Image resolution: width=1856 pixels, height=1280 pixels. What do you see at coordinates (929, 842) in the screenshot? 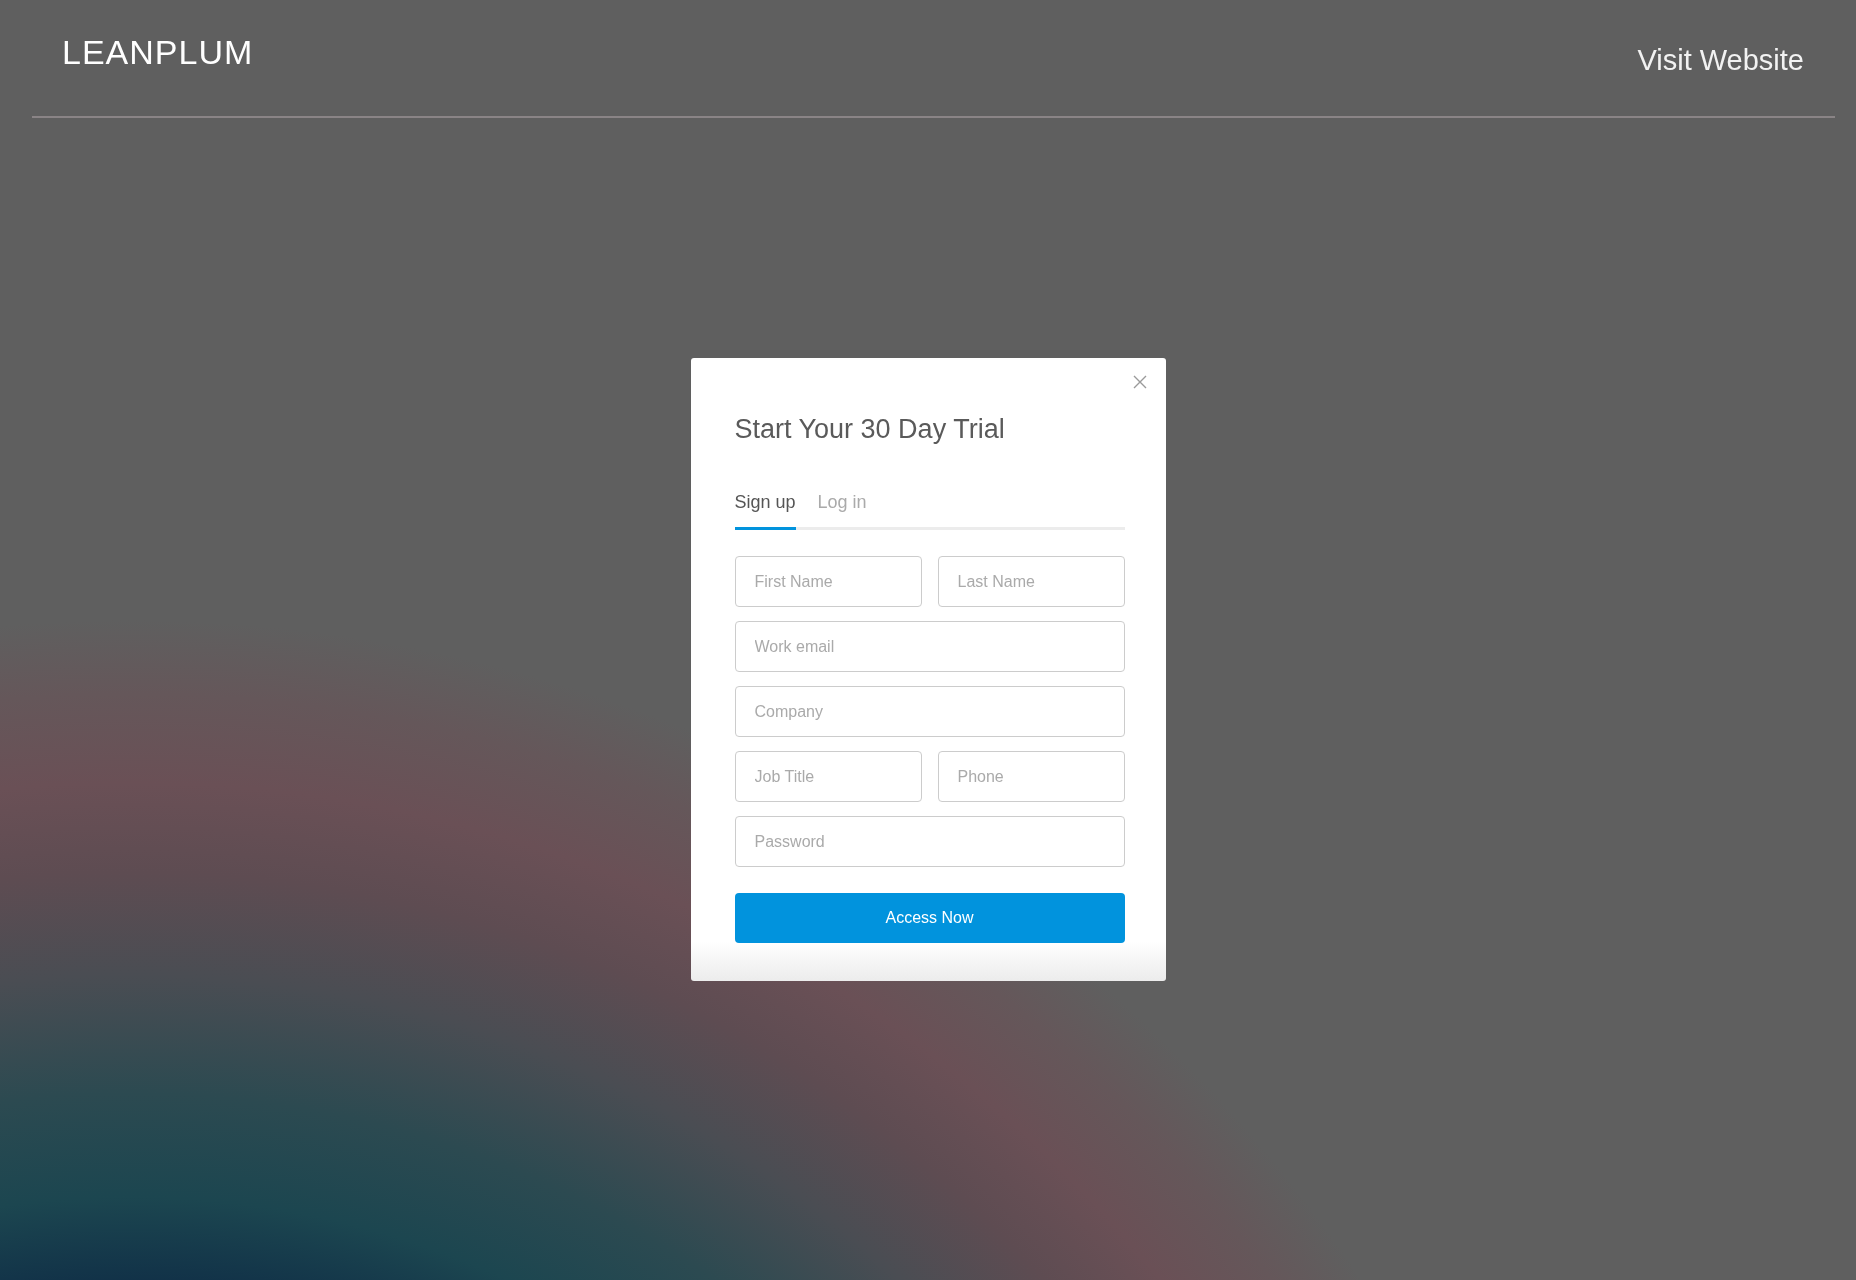
I see `input-field: Password` at bounding box center [929, 842].